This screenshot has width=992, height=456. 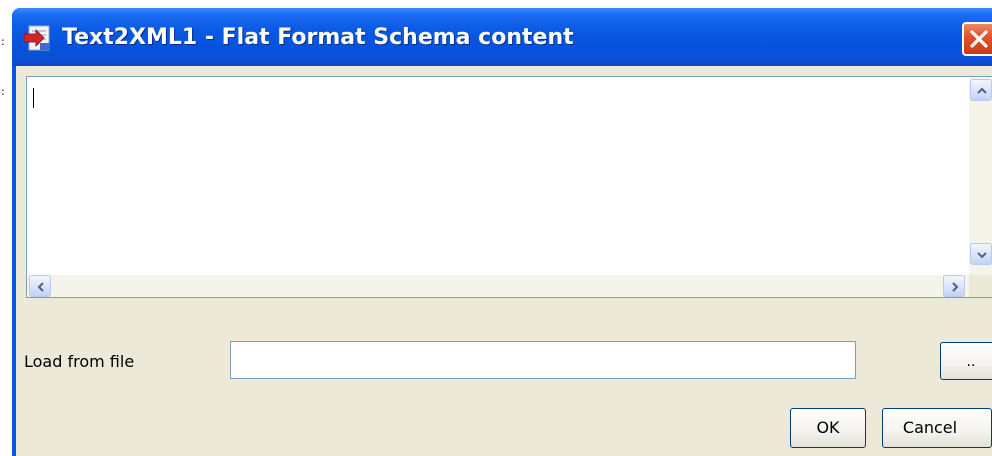 I want to click on chevron-left-icon, so click(x=40, y=287).